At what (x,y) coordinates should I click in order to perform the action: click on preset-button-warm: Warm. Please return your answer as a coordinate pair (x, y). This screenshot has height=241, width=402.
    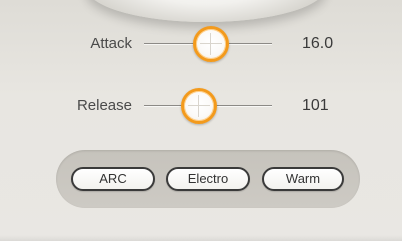
    Looking at the image, I should click on (303, 179).